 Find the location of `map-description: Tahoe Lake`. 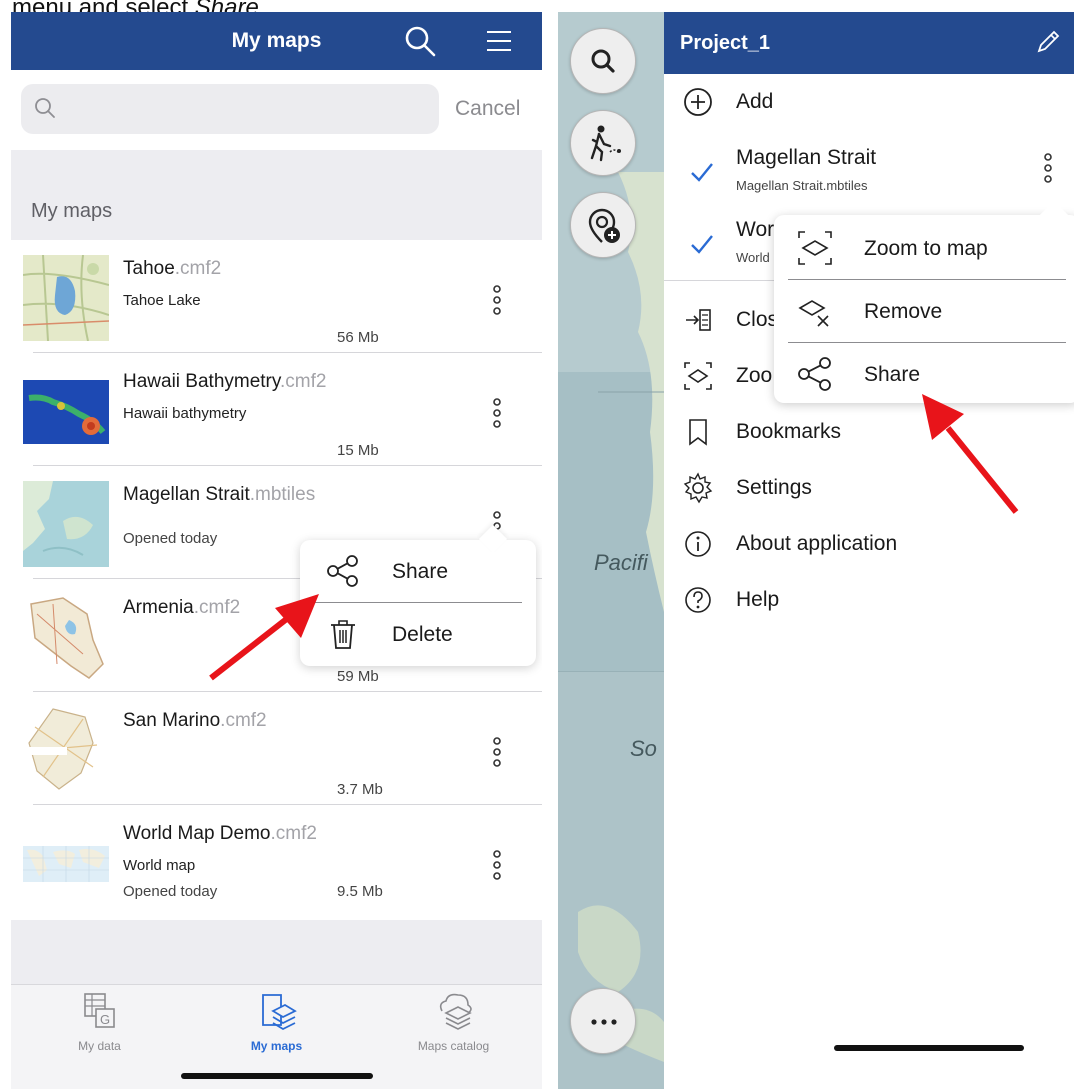

map-description: Tahoe Lake is located at coordinates (162, 300).